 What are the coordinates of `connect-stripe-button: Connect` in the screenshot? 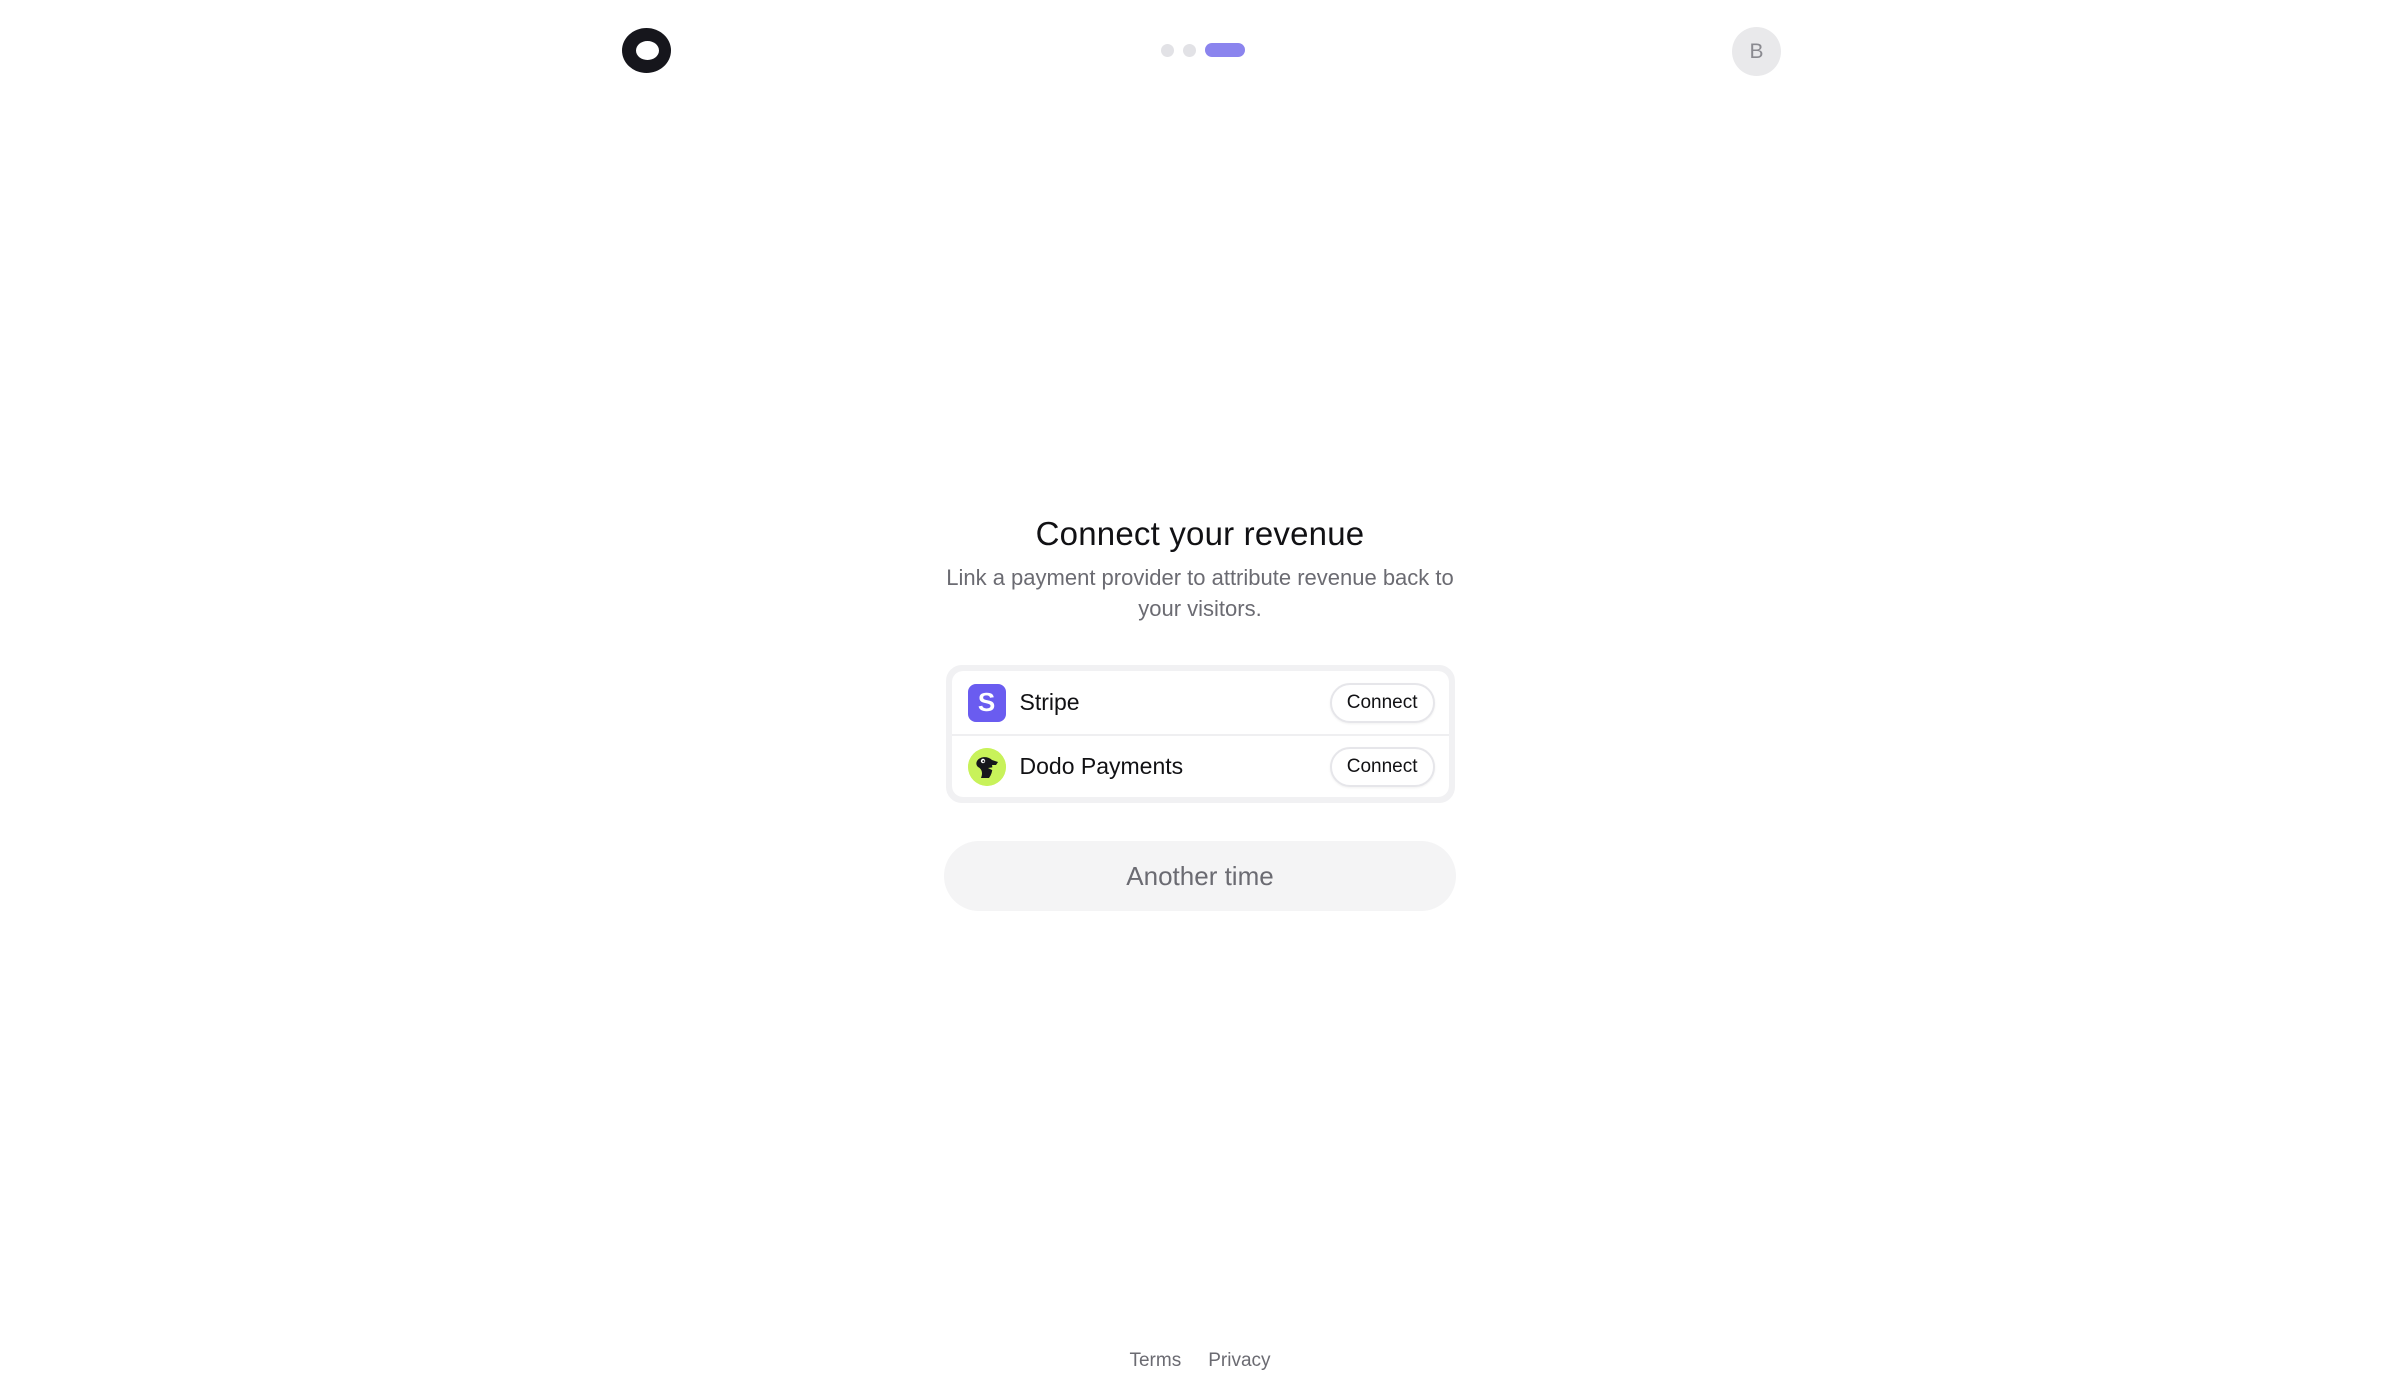 It's located at (1382, 702).